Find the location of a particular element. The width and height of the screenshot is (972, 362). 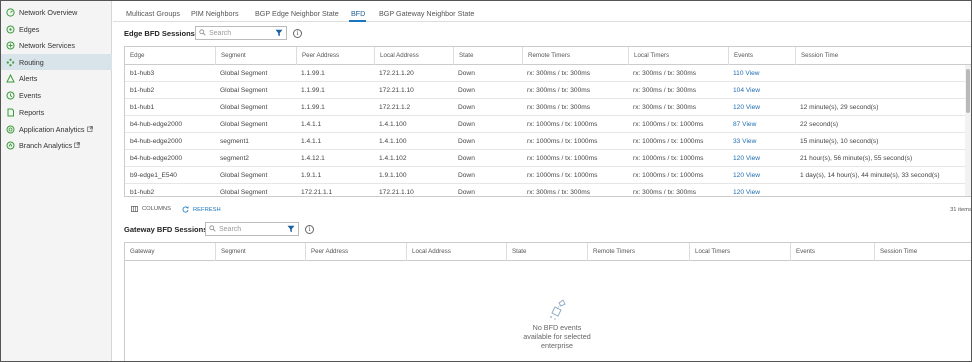

table-cell: b1-hub2 is located at coordinates (142, 90).